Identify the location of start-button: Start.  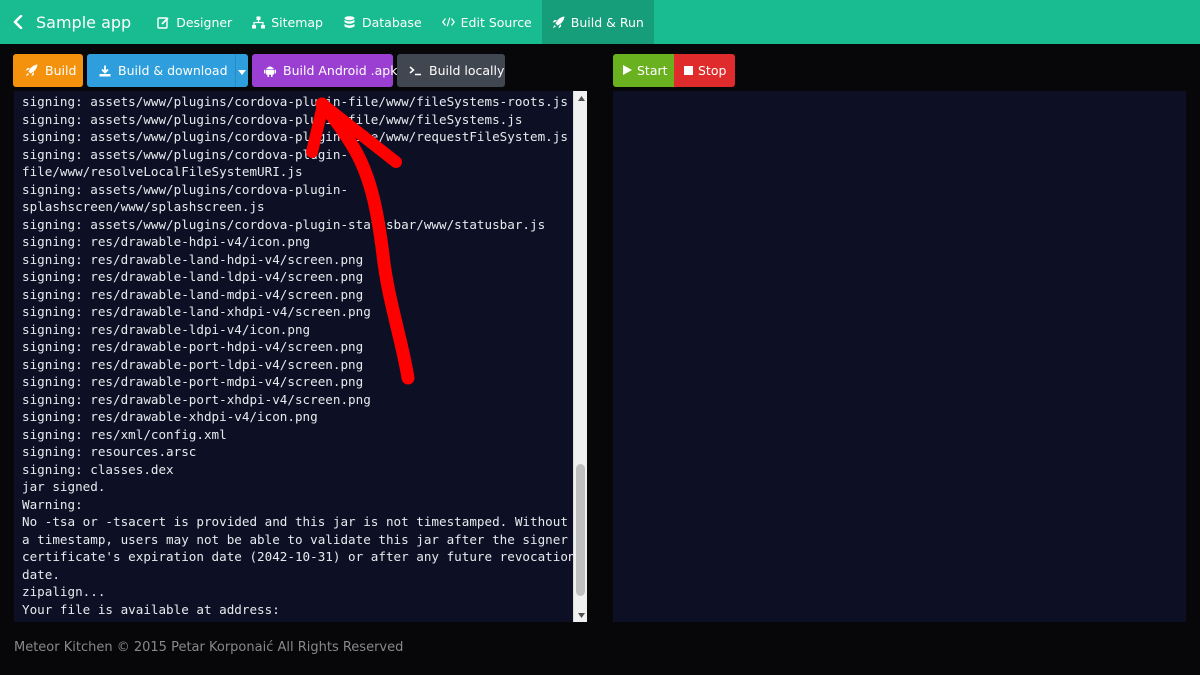
(643, 70).